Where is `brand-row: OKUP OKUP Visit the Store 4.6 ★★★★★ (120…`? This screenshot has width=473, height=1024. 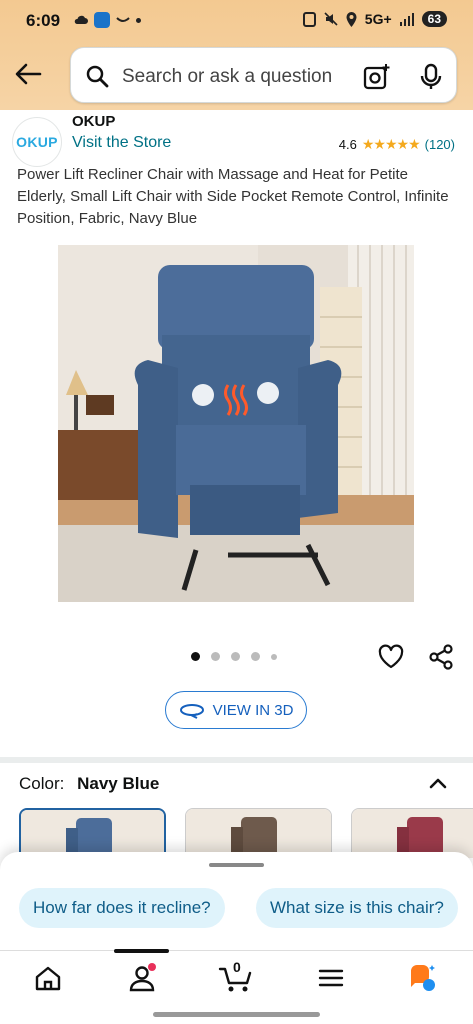
brand-row: OKUP OKUP Visit the Store 4.6 ★★★★★ (120… is located at coordinates (236, 138).